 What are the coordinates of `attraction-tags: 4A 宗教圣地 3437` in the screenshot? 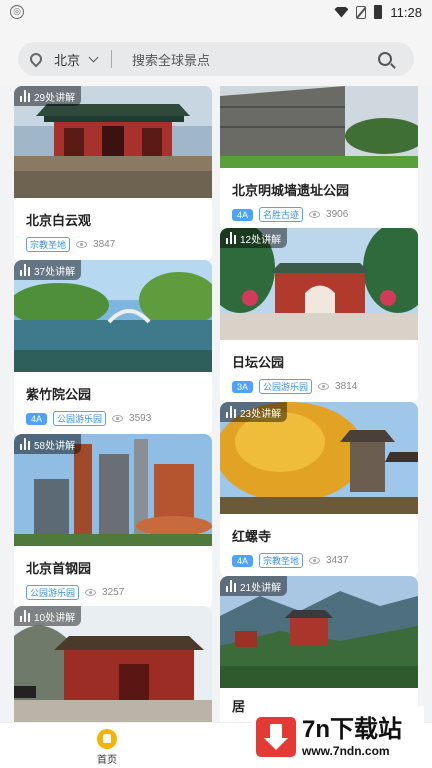 It's located at (319, 565).